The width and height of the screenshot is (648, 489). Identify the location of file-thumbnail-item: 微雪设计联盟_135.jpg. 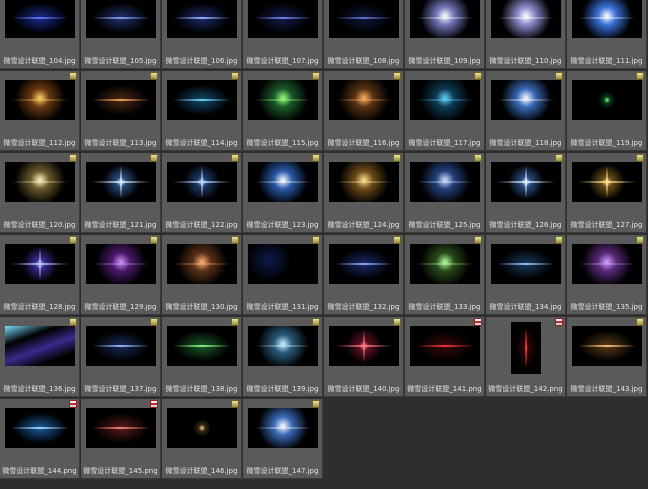
(607, 275).